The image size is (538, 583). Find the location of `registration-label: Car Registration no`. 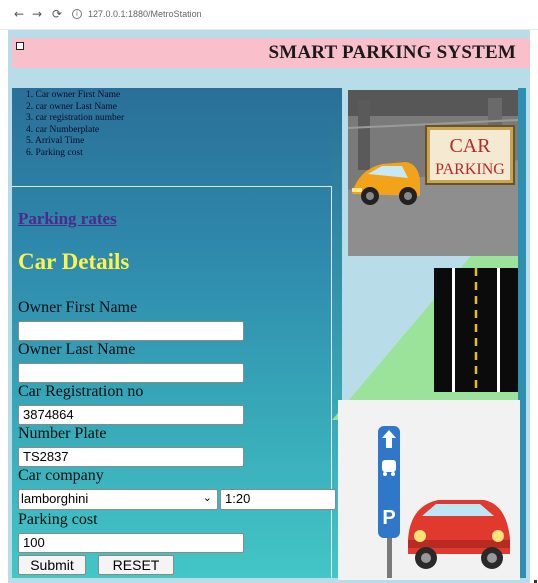

registration-label: Car Registration no is located at coordinates (81, 391).